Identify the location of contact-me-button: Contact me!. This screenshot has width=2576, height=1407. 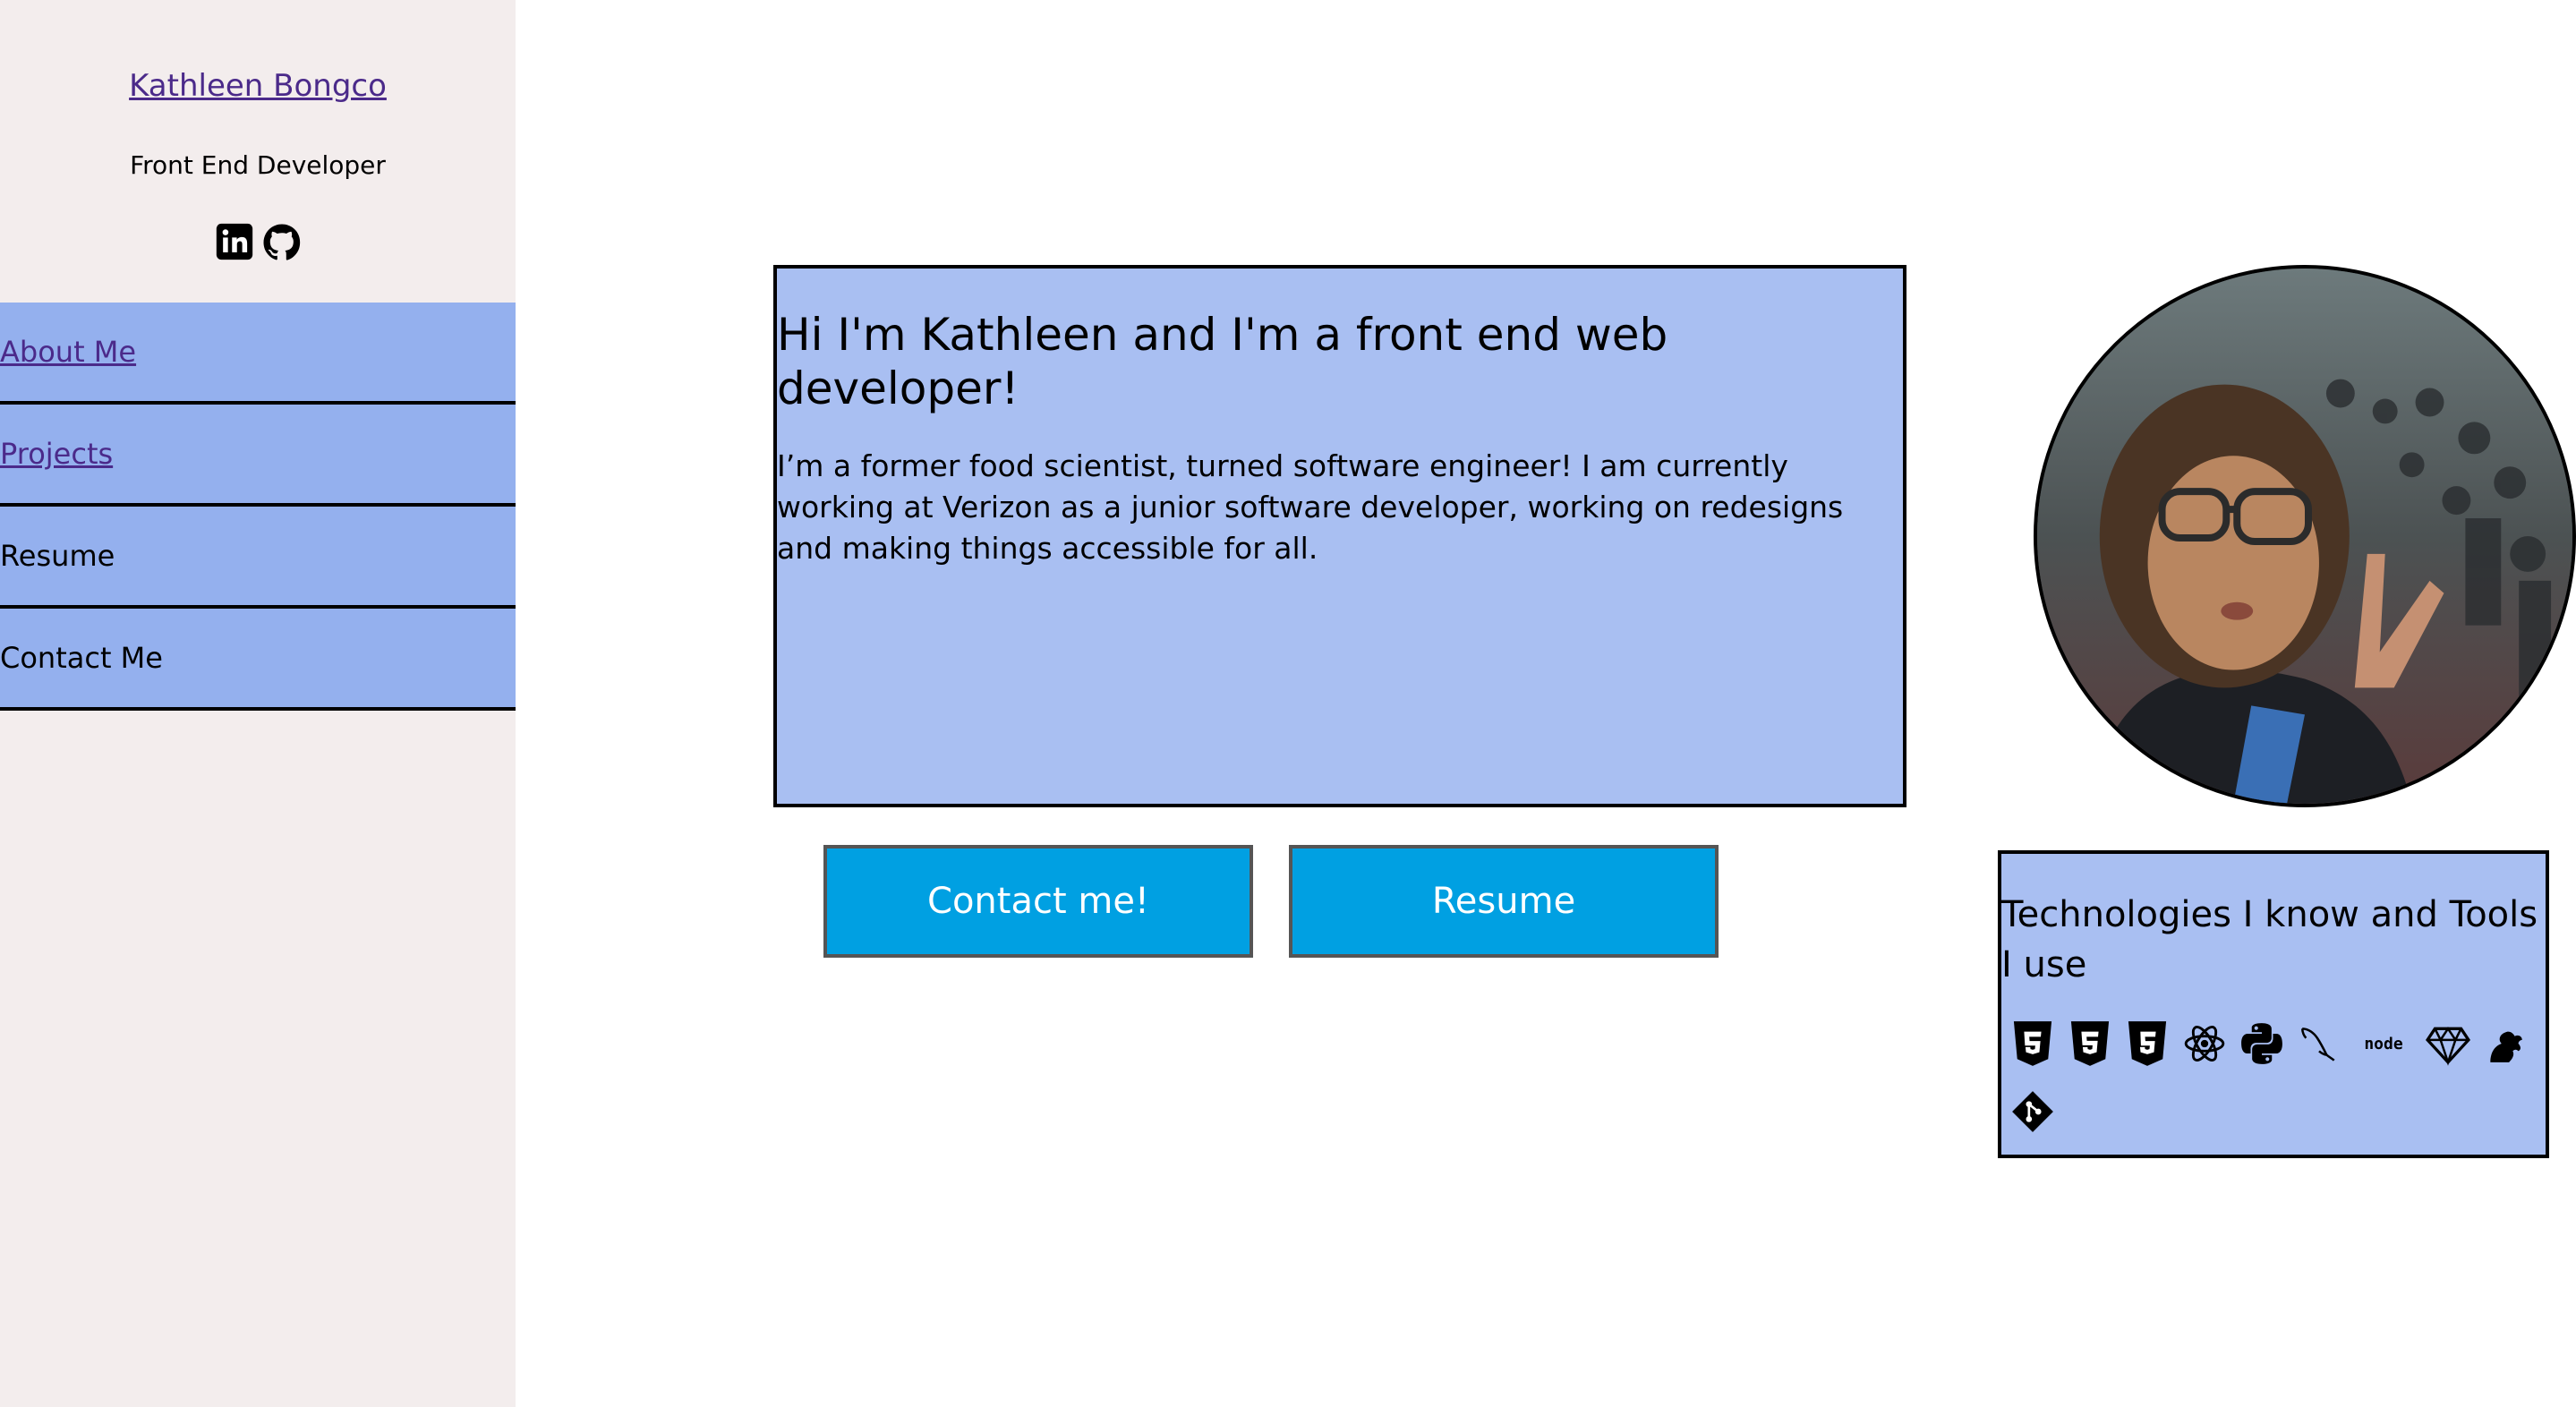
(1038, 901).